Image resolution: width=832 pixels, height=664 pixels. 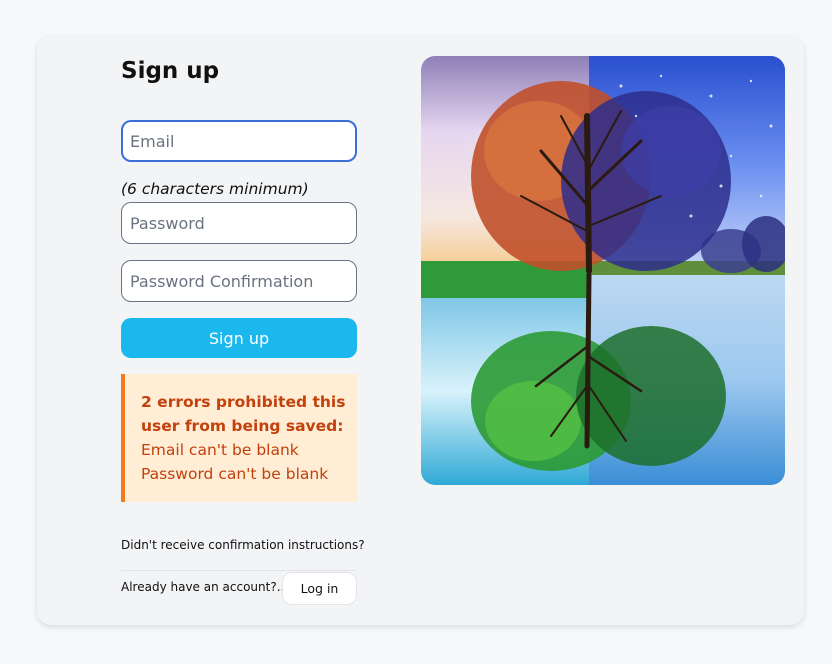 I want to click on error-message-email: Email can't be blank, so click(x=220, y=450).